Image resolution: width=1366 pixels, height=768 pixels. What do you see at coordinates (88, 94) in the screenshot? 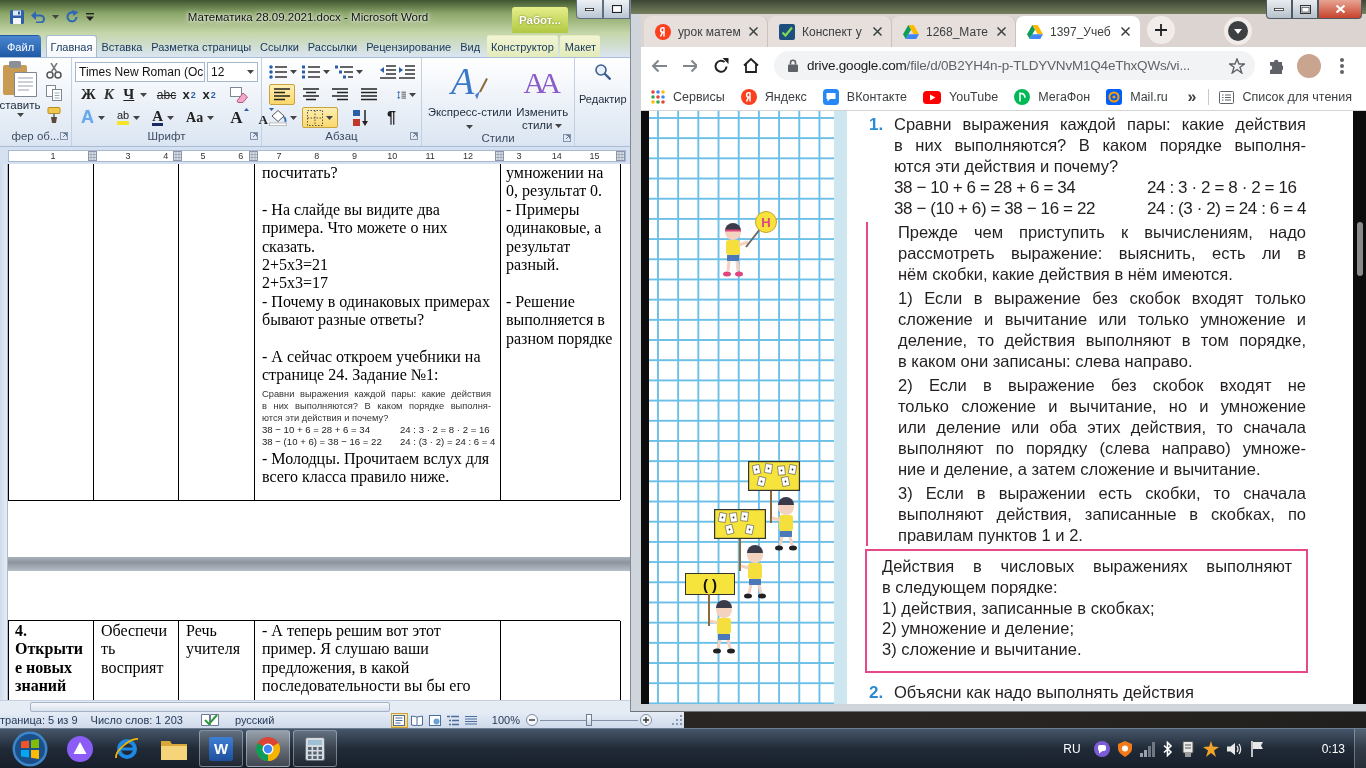
I see `bold-button: Ж` at bounding box center [88, 94].